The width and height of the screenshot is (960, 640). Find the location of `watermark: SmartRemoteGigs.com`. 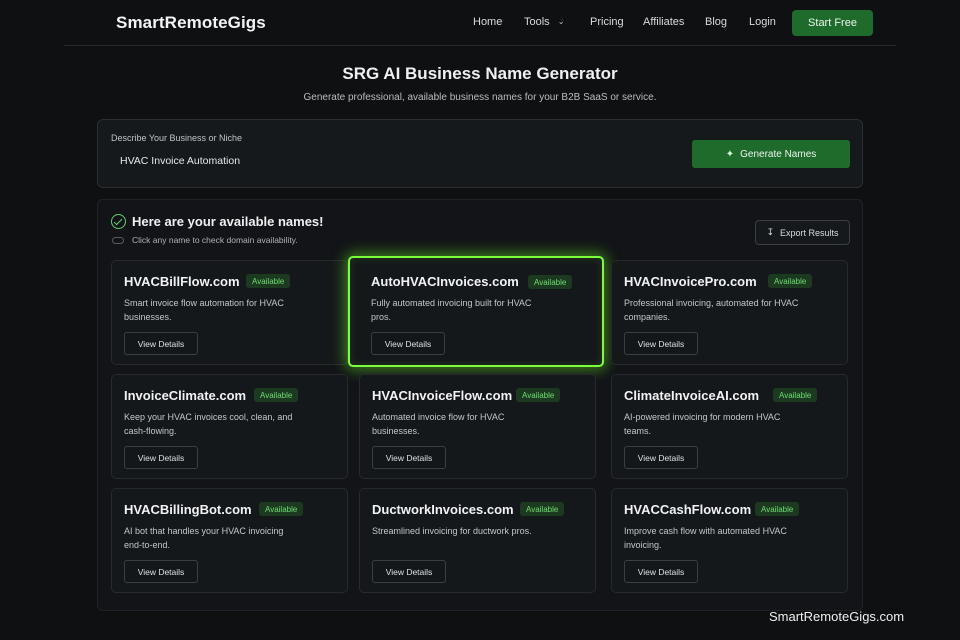

watermark: SmartRemoteGigs.com is located at coordinates (837, 616).